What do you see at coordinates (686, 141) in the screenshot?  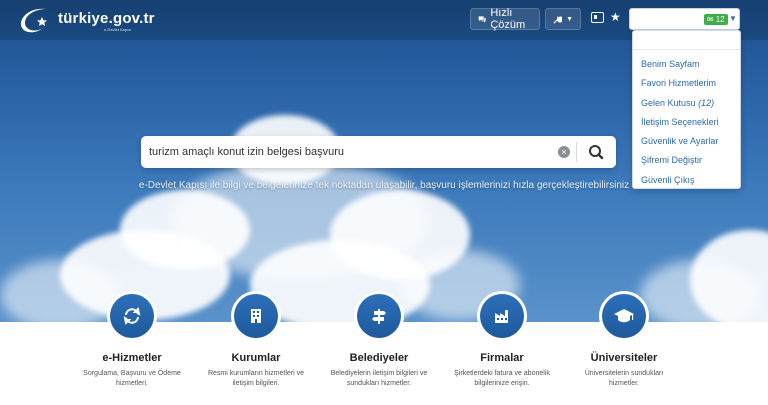 I see `menu-item-security-settings: Güvenlik ve Ayarlar` at bounding box center [686, 141].